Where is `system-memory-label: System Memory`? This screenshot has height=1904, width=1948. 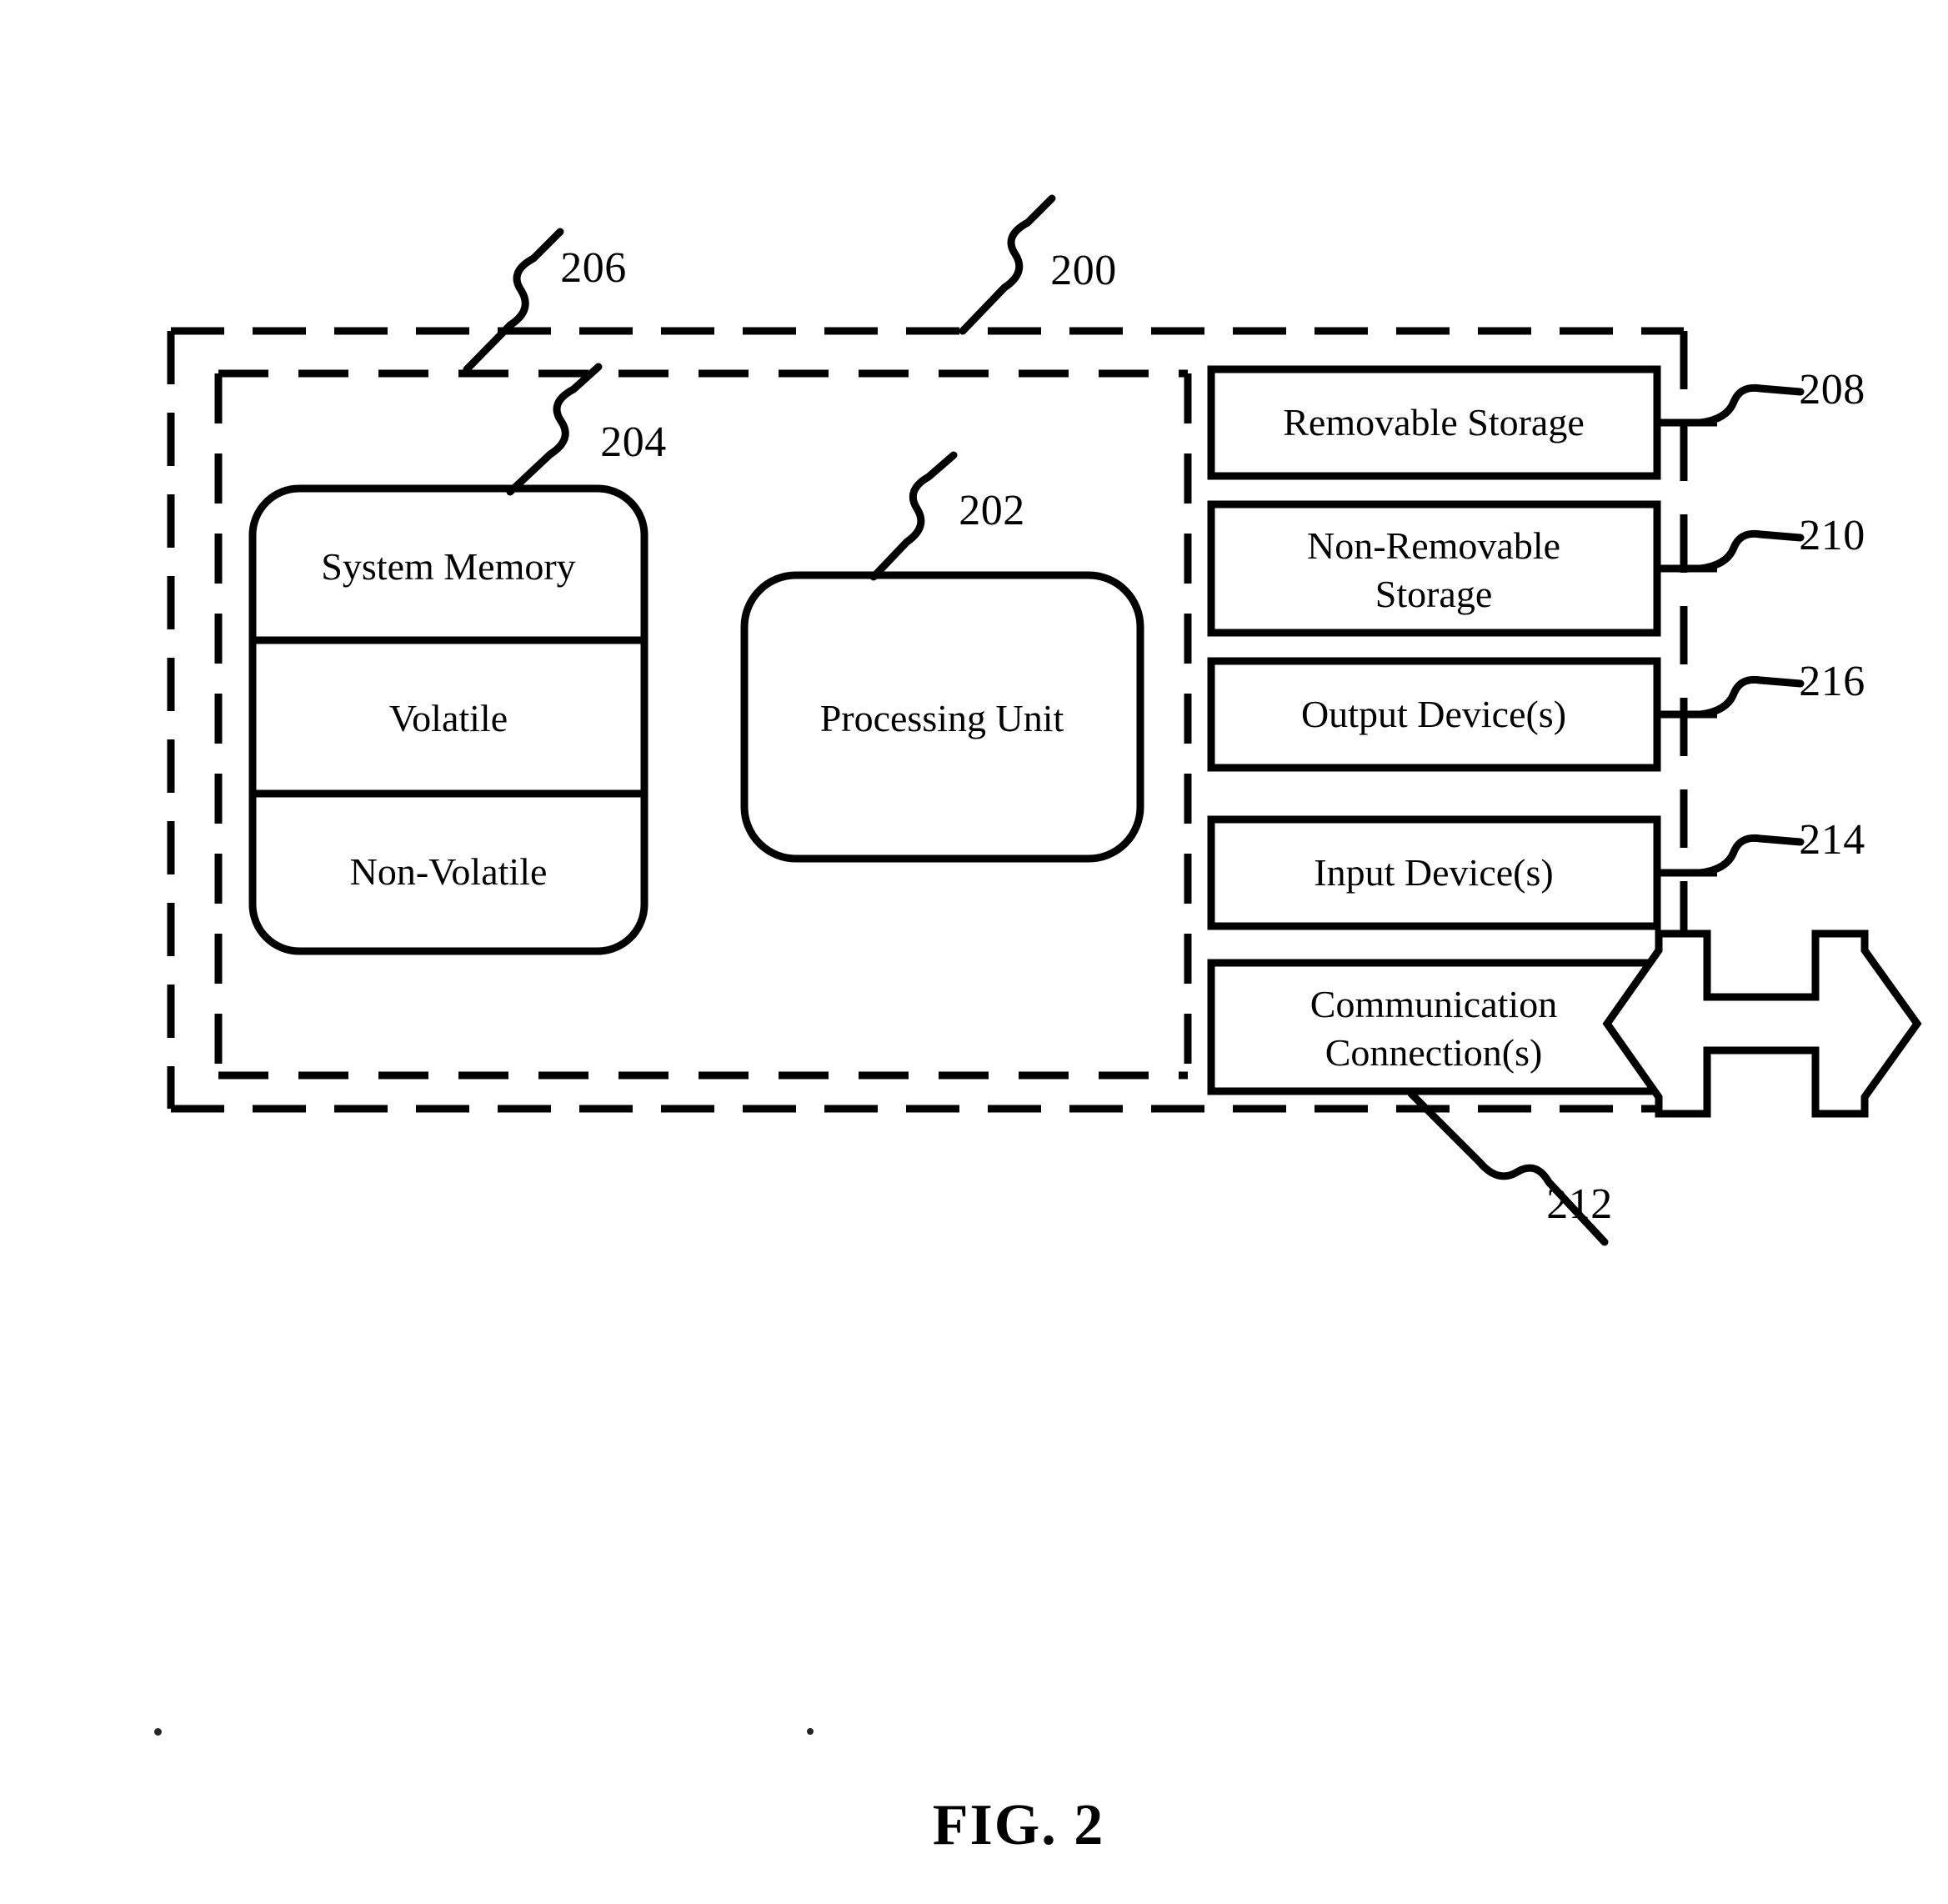
system-memory-label: System Memory is located at coordinates (448, 567).